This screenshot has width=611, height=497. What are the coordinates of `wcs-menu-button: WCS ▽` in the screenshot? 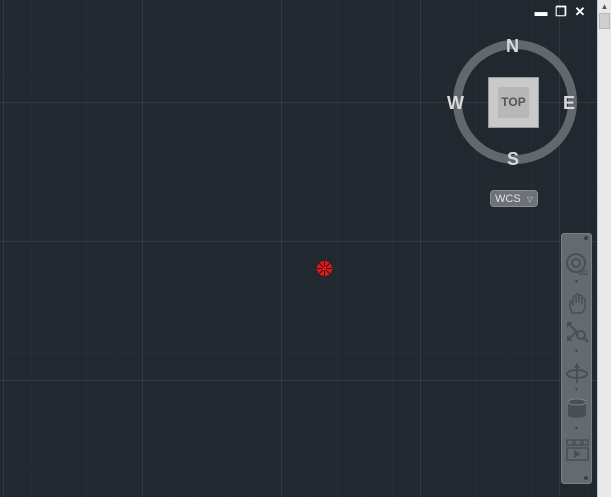 It's located at (514, 198).